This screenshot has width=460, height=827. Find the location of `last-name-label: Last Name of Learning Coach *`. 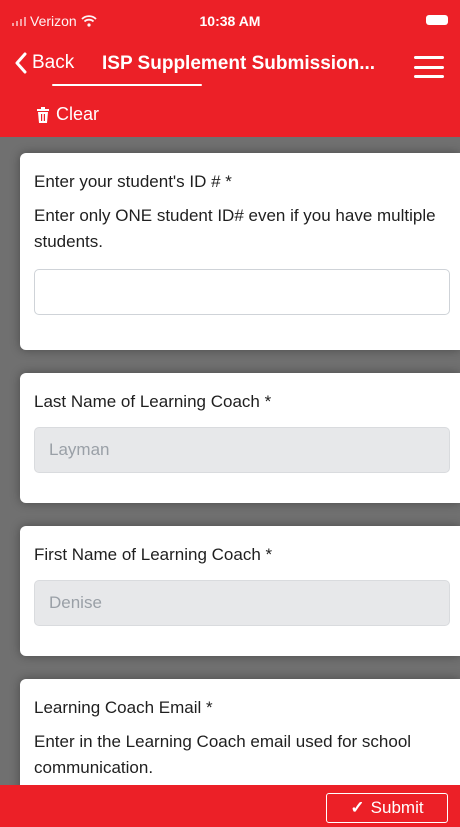

last-name-label: Last Name of Learning Coach * is located at coordinates (153, 401).